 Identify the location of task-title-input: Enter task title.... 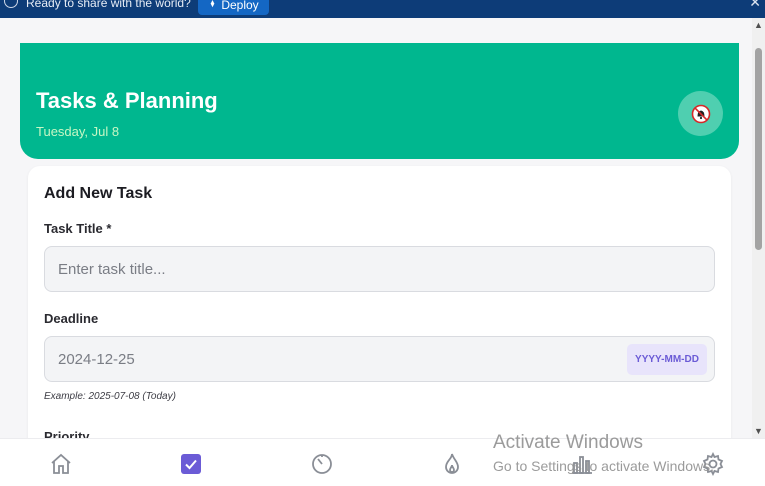
(379, 269).